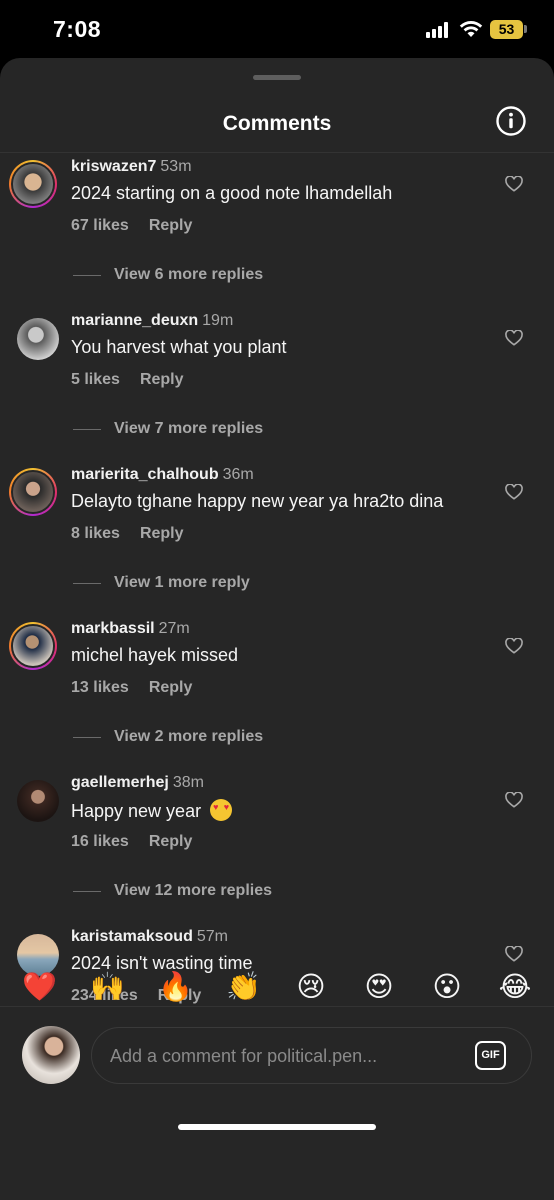  What do you see at coordinates (218, 320) in the screenshot?
I see `comment-time: 19m` at bounding box center [218, 320].